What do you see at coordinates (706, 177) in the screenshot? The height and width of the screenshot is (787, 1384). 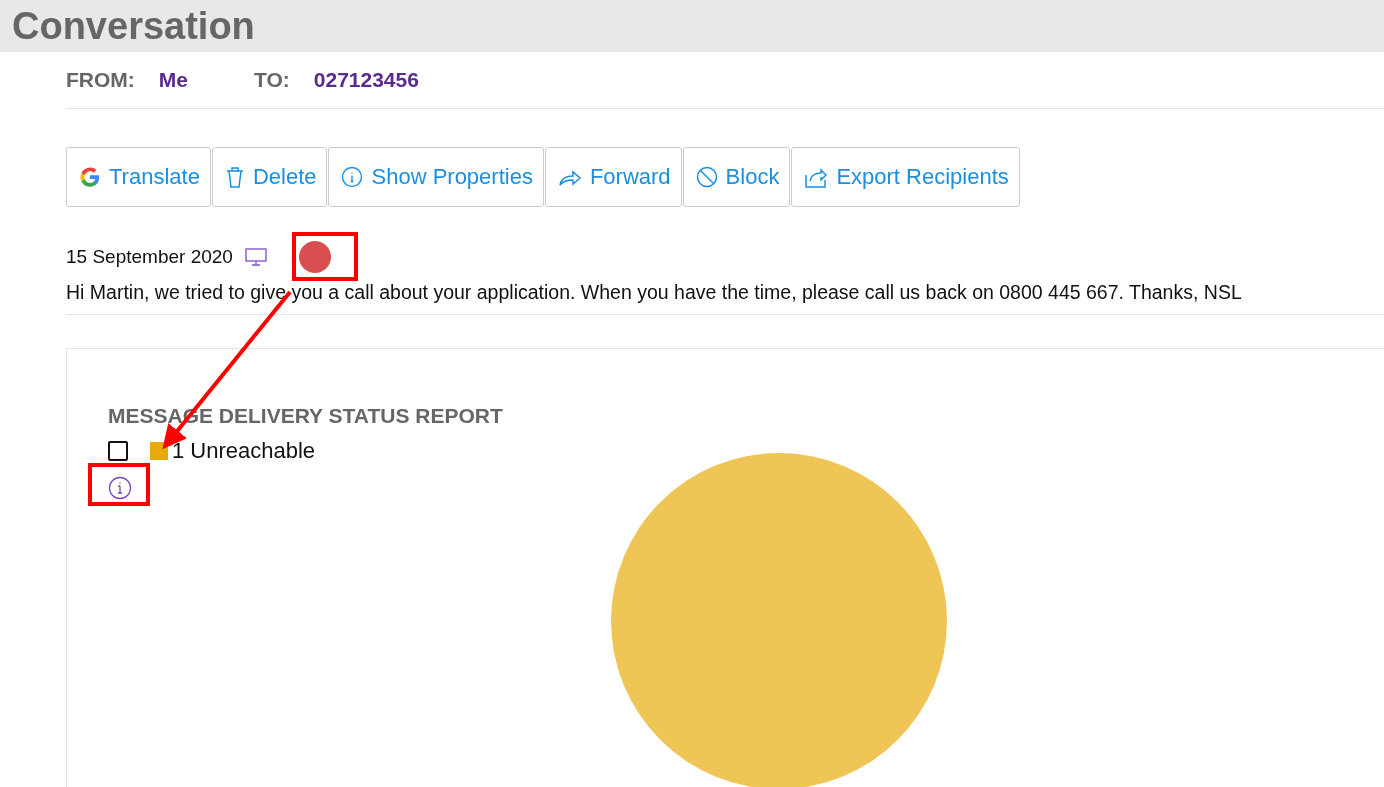 I see `block-icon` at bounding box center [706, 177].